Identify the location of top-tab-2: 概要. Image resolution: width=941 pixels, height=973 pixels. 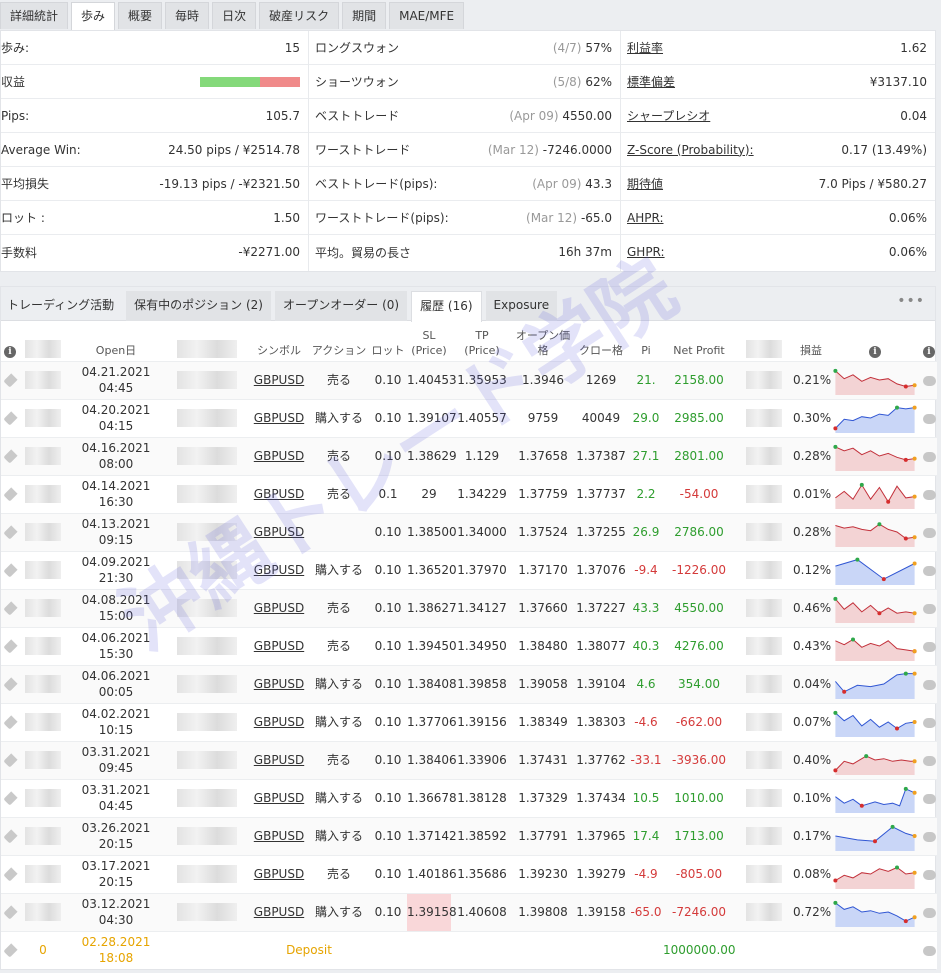
(140, 15).